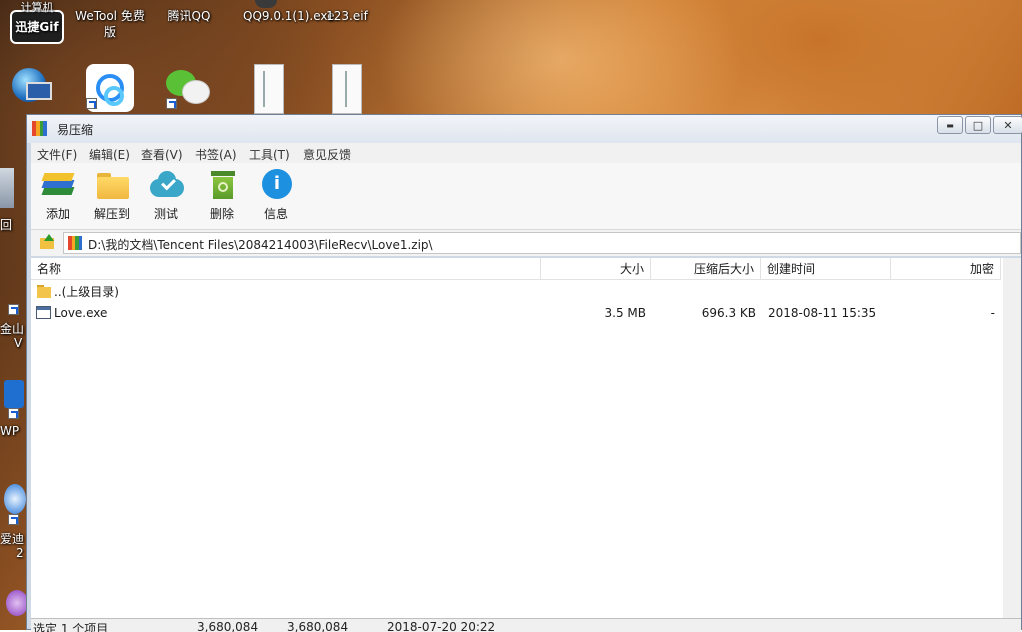 This screenshot has height=632, width=1022. I want to click on desktop-edge-label: 回, so click(6, 225).